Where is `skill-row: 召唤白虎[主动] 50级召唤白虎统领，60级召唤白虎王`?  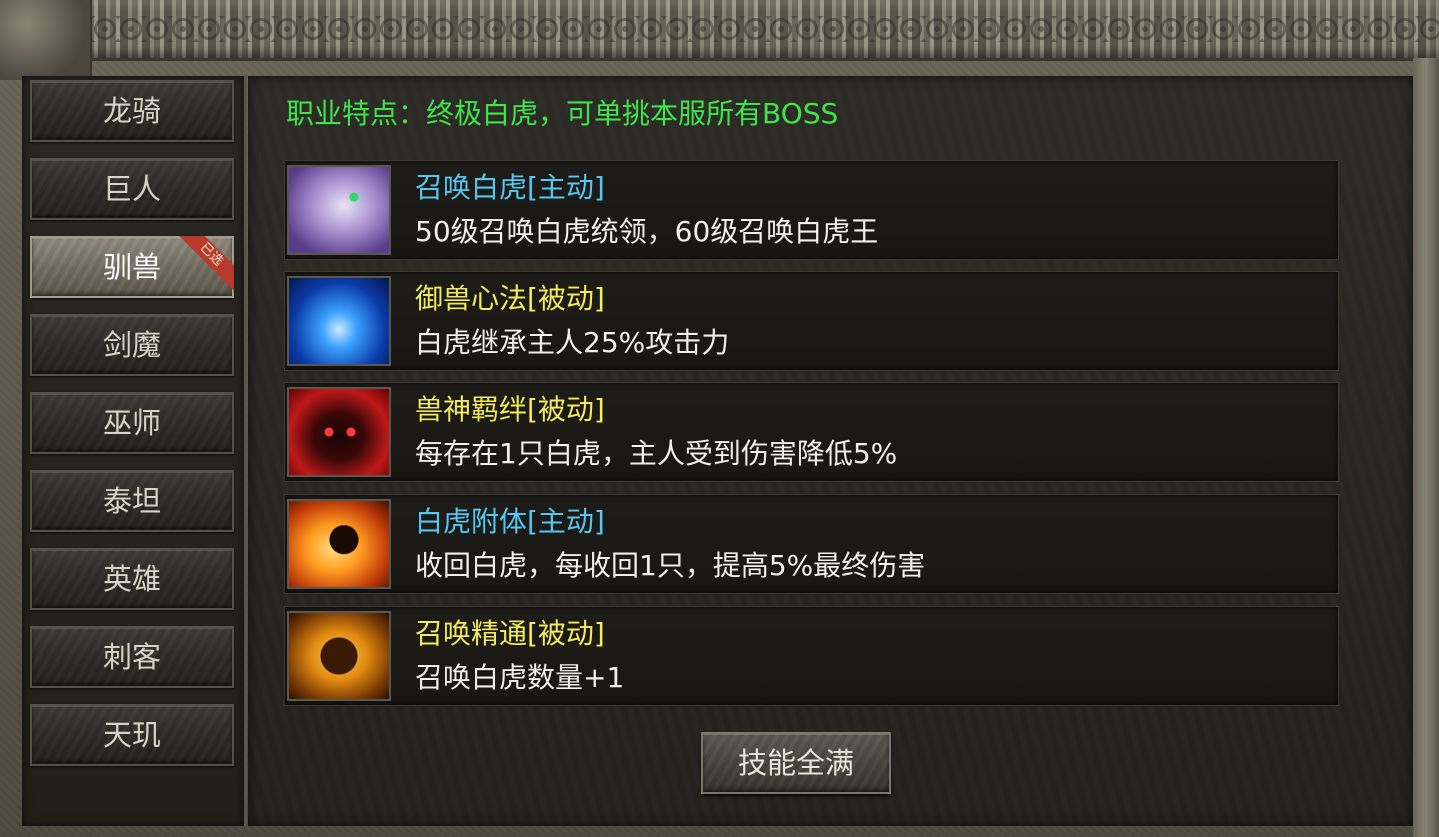
skill-row: 召唤白虎[主动] 50级召唤白虎统领，60级召唤白虎王 is located at coordinates (811, 210).